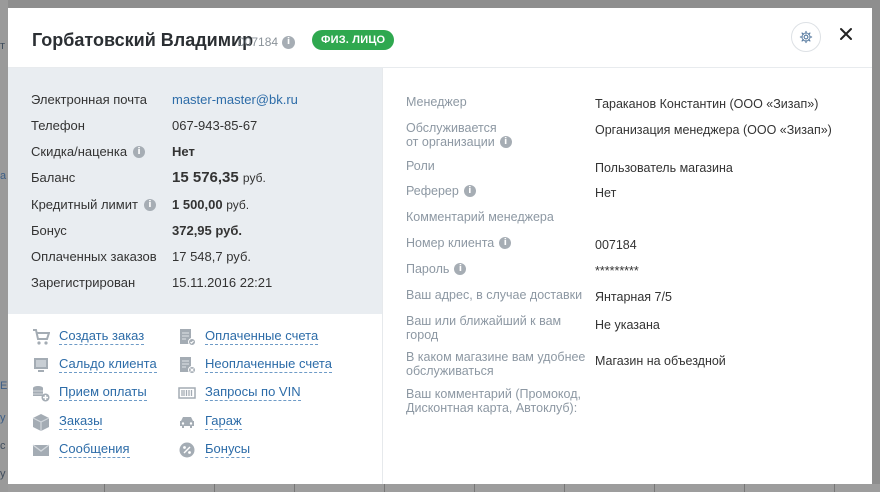 The height and width of the screenshot is (492, 880). I want to click on close-button, so click(846, 34).